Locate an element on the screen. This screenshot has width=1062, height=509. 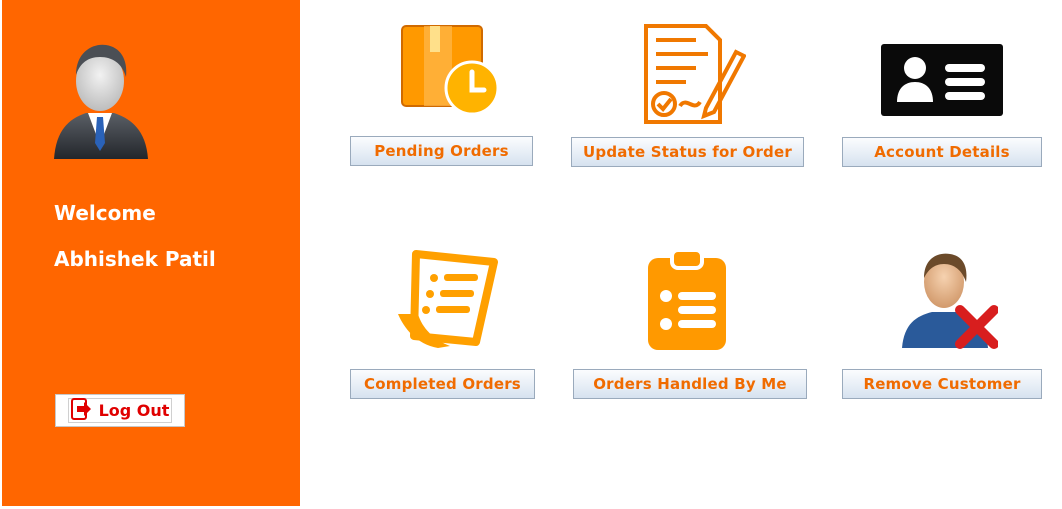
remove-customer-button: Remove Customer is located at coordinates (942, 384).